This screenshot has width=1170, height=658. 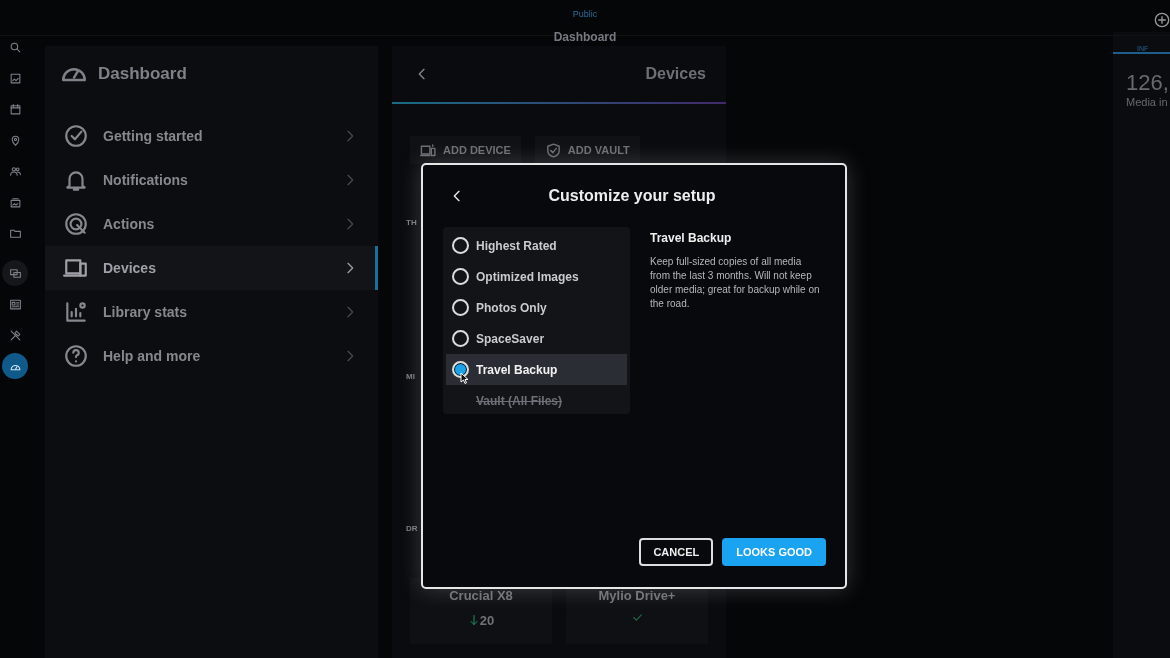 I want to click on add-icon, so click(x=1162, y=19).